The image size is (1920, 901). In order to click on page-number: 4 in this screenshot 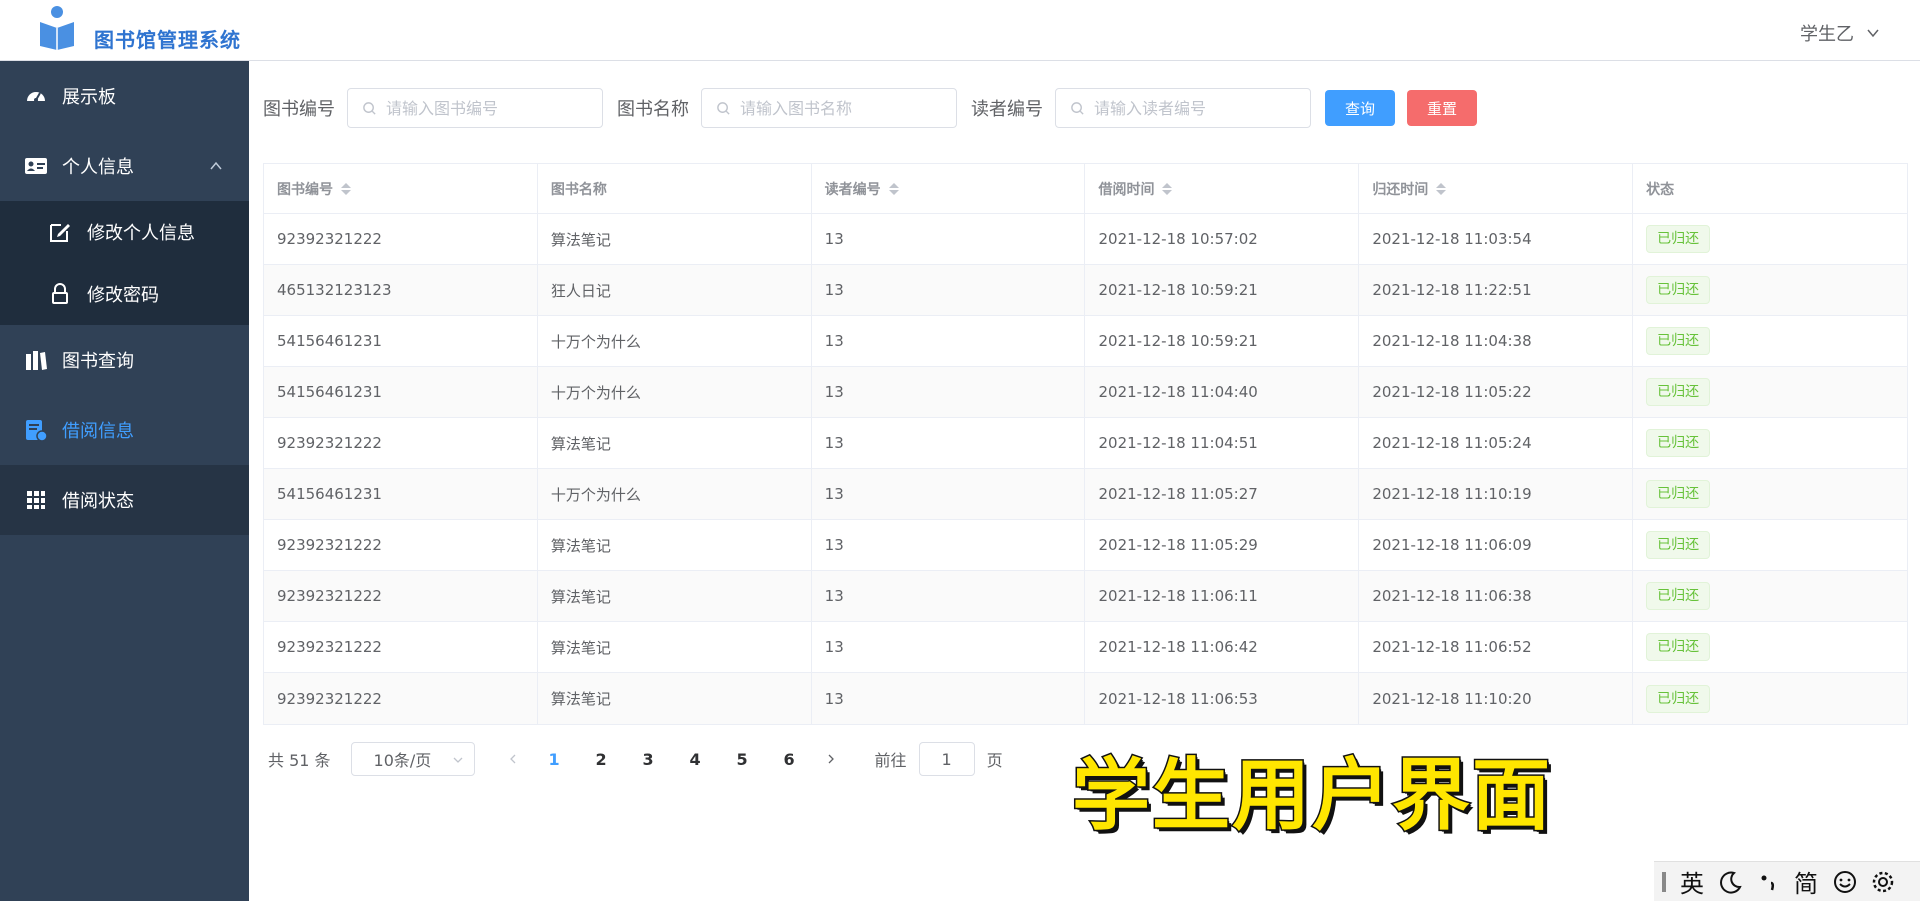, I will do `click(695, 759)`.